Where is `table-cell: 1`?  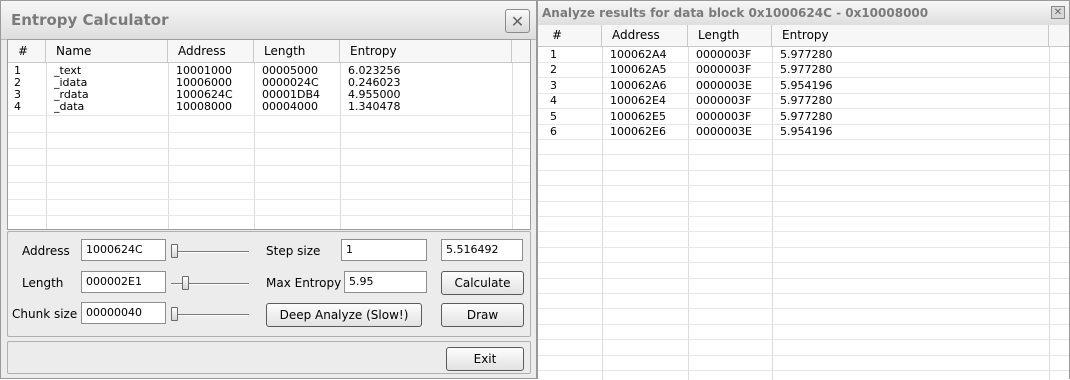
table-cell: 1 is located at coordinates (553, 54).